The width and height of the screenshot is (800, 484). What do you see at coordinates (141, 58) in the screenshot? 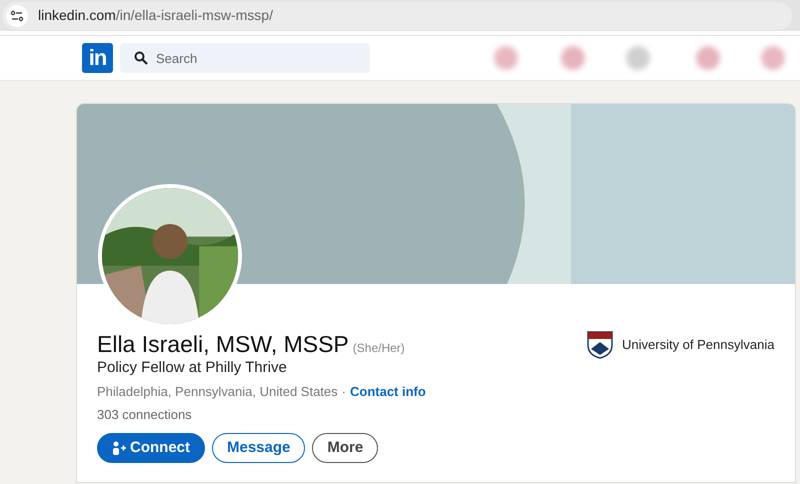
I see `search-icon` at bounding box center [141, 58].